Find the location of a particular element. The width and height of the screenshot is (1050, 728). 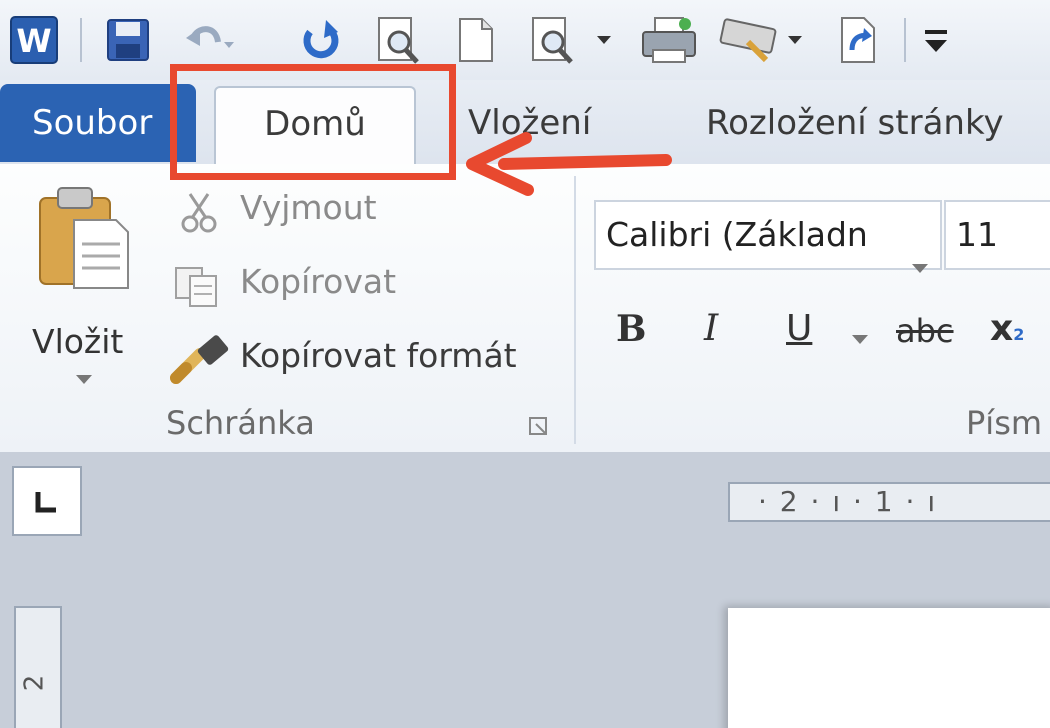

tab-selector is located at coordinates (47, 501).